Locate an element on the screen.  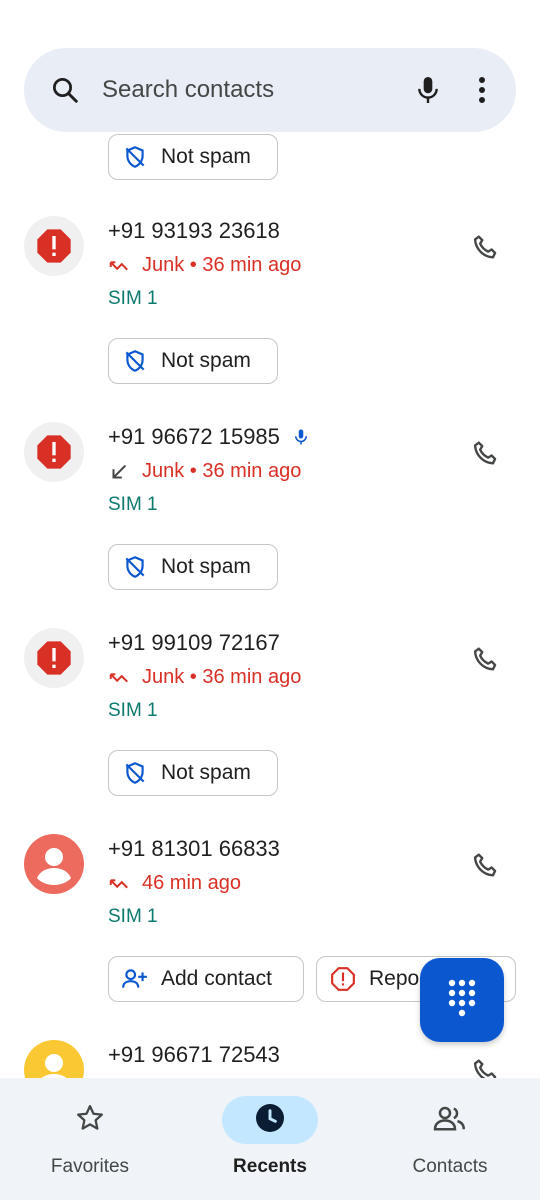
bottom-navigation: Favorites Recents Contacts is located at coordinates (270, 1139).